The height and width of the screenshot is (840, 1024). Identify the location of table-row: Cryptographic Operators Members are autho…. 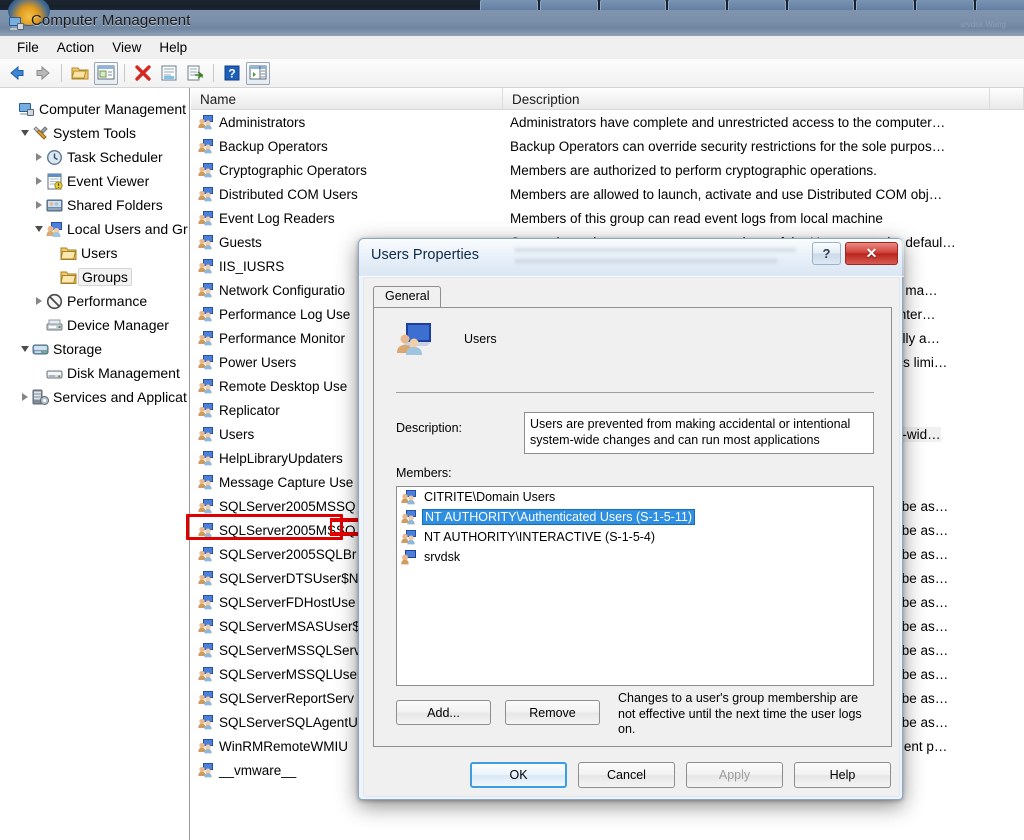
(607, 170).